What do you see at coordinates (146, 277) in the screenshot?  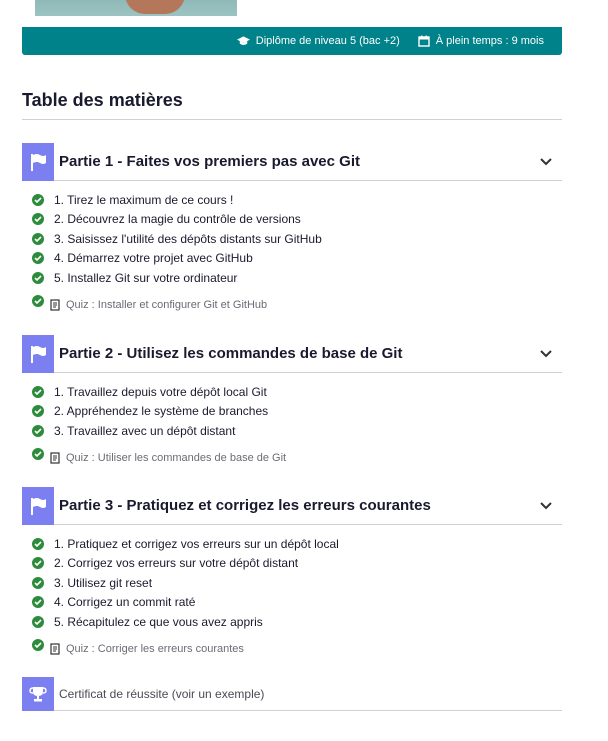 I see `lesson-label: 5. Installez Git sur votre ordinateur` at bounding box center [146, 277].